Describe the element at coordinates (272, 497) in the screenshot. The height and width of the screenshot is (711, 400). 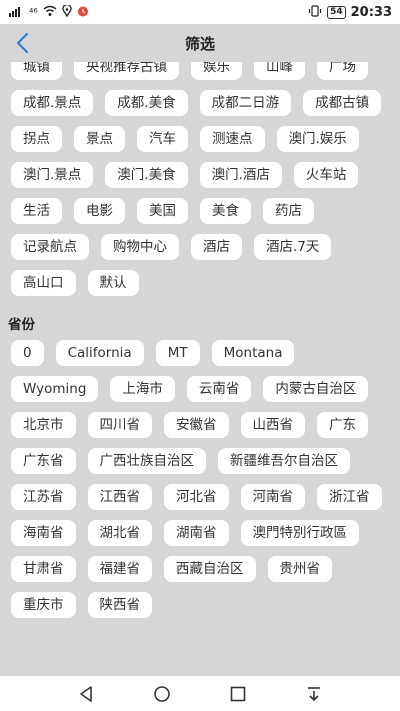
I see `province-tag: 河南省` at that location.